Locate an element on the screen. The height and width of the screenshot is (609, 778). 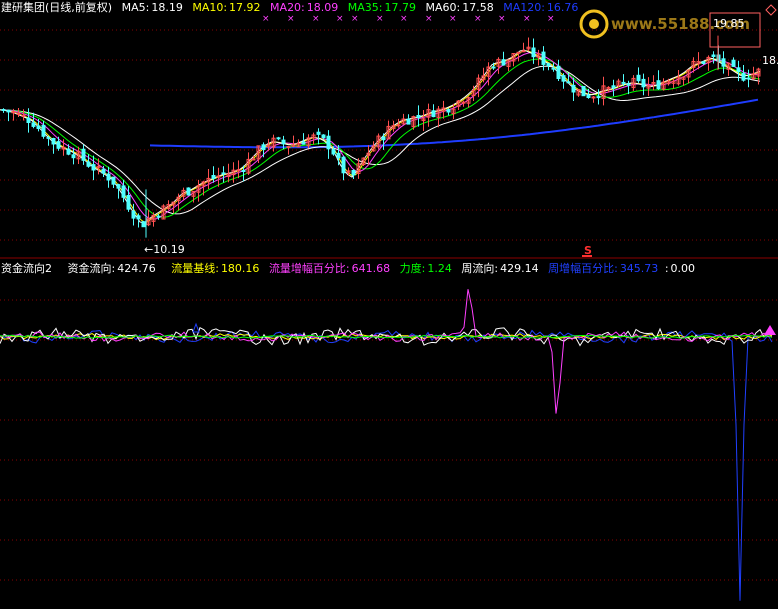
ma120-label: MA120: is located at coordinates (524, 7).